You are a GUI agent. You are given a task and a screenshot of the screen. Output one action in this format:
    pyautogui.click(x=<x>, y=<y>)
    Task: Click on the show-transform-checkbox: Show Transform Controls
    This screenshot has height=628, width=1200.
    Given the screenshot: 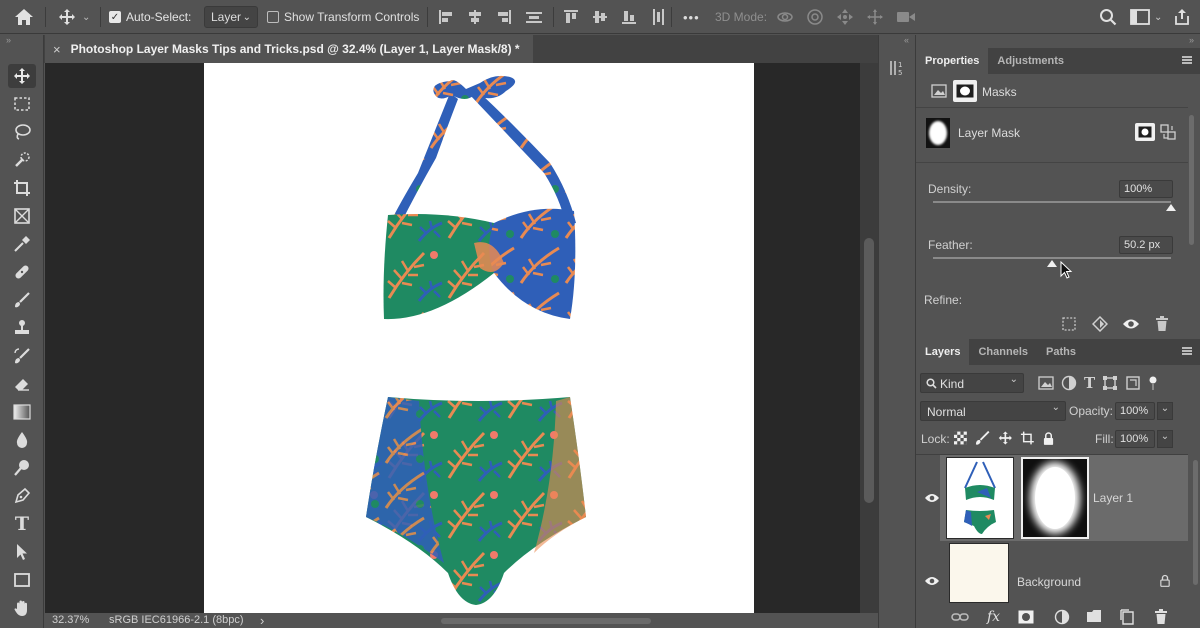 What is the action you would take?
    pyautogui.click(x=343, y=17)
    